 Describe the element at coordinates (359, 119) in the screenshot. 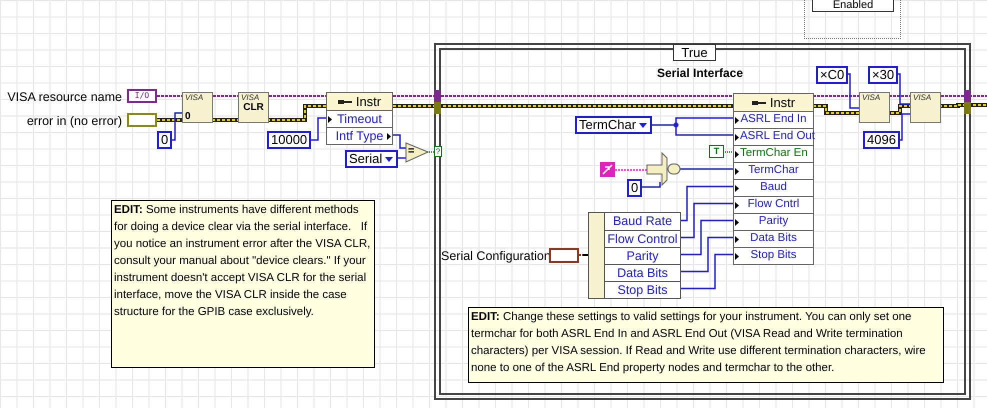

I see `property-name: Timeout` at that location.